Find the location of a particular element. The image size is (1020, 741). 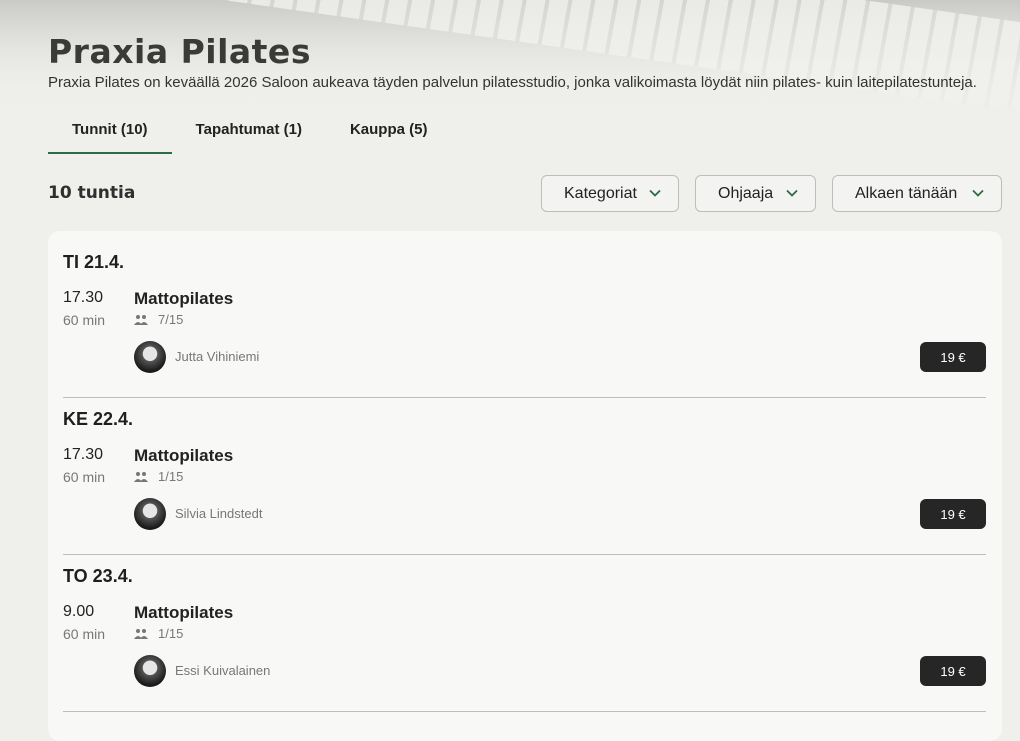

capacity: 7/15 is located at coordinates (158, 319).